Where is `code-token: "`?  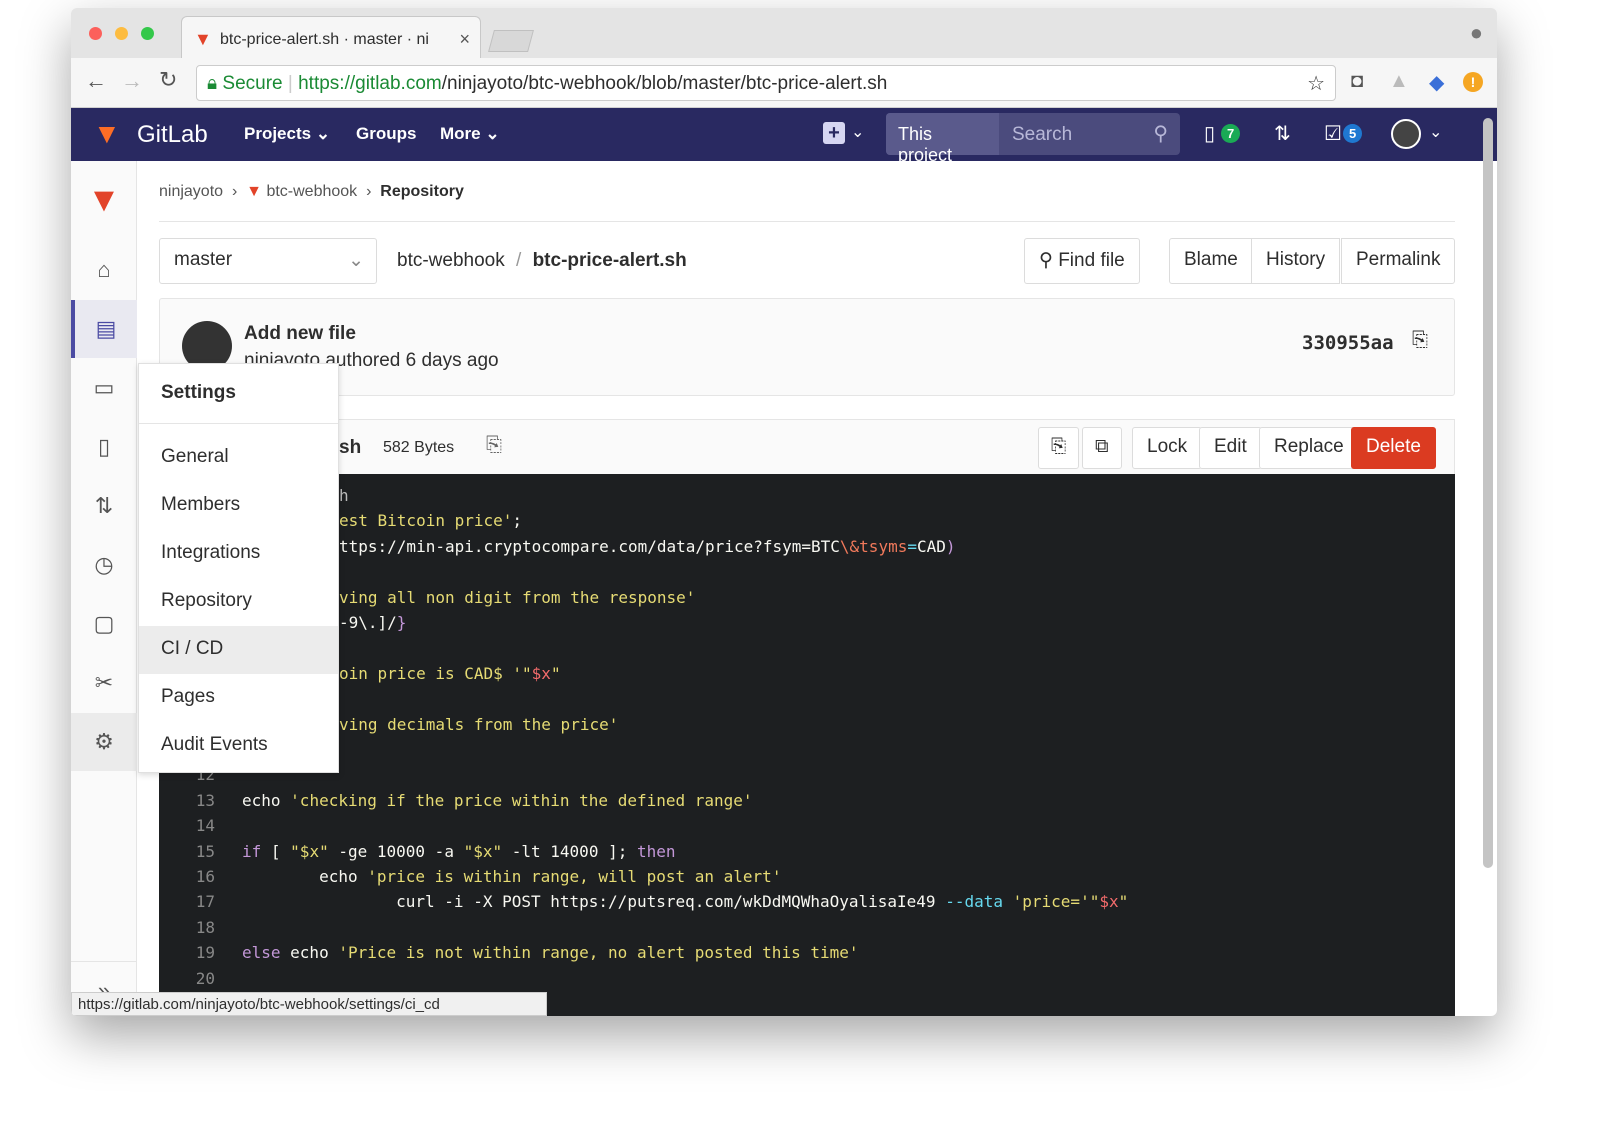 code-token: " is located at coordinates (1123, 902).